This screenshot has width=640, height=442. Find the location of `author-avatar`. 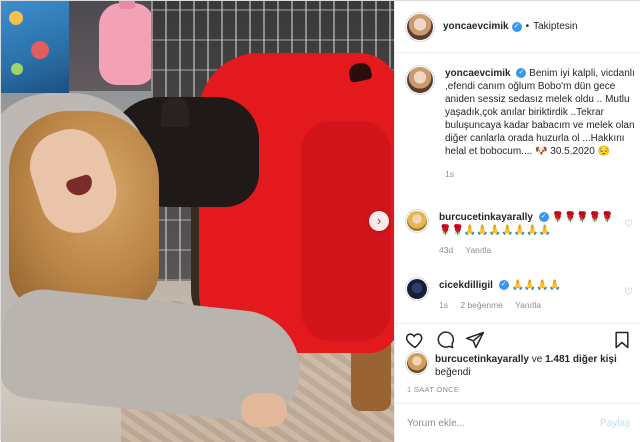

author-avatar is located at coordinates (420, 26).